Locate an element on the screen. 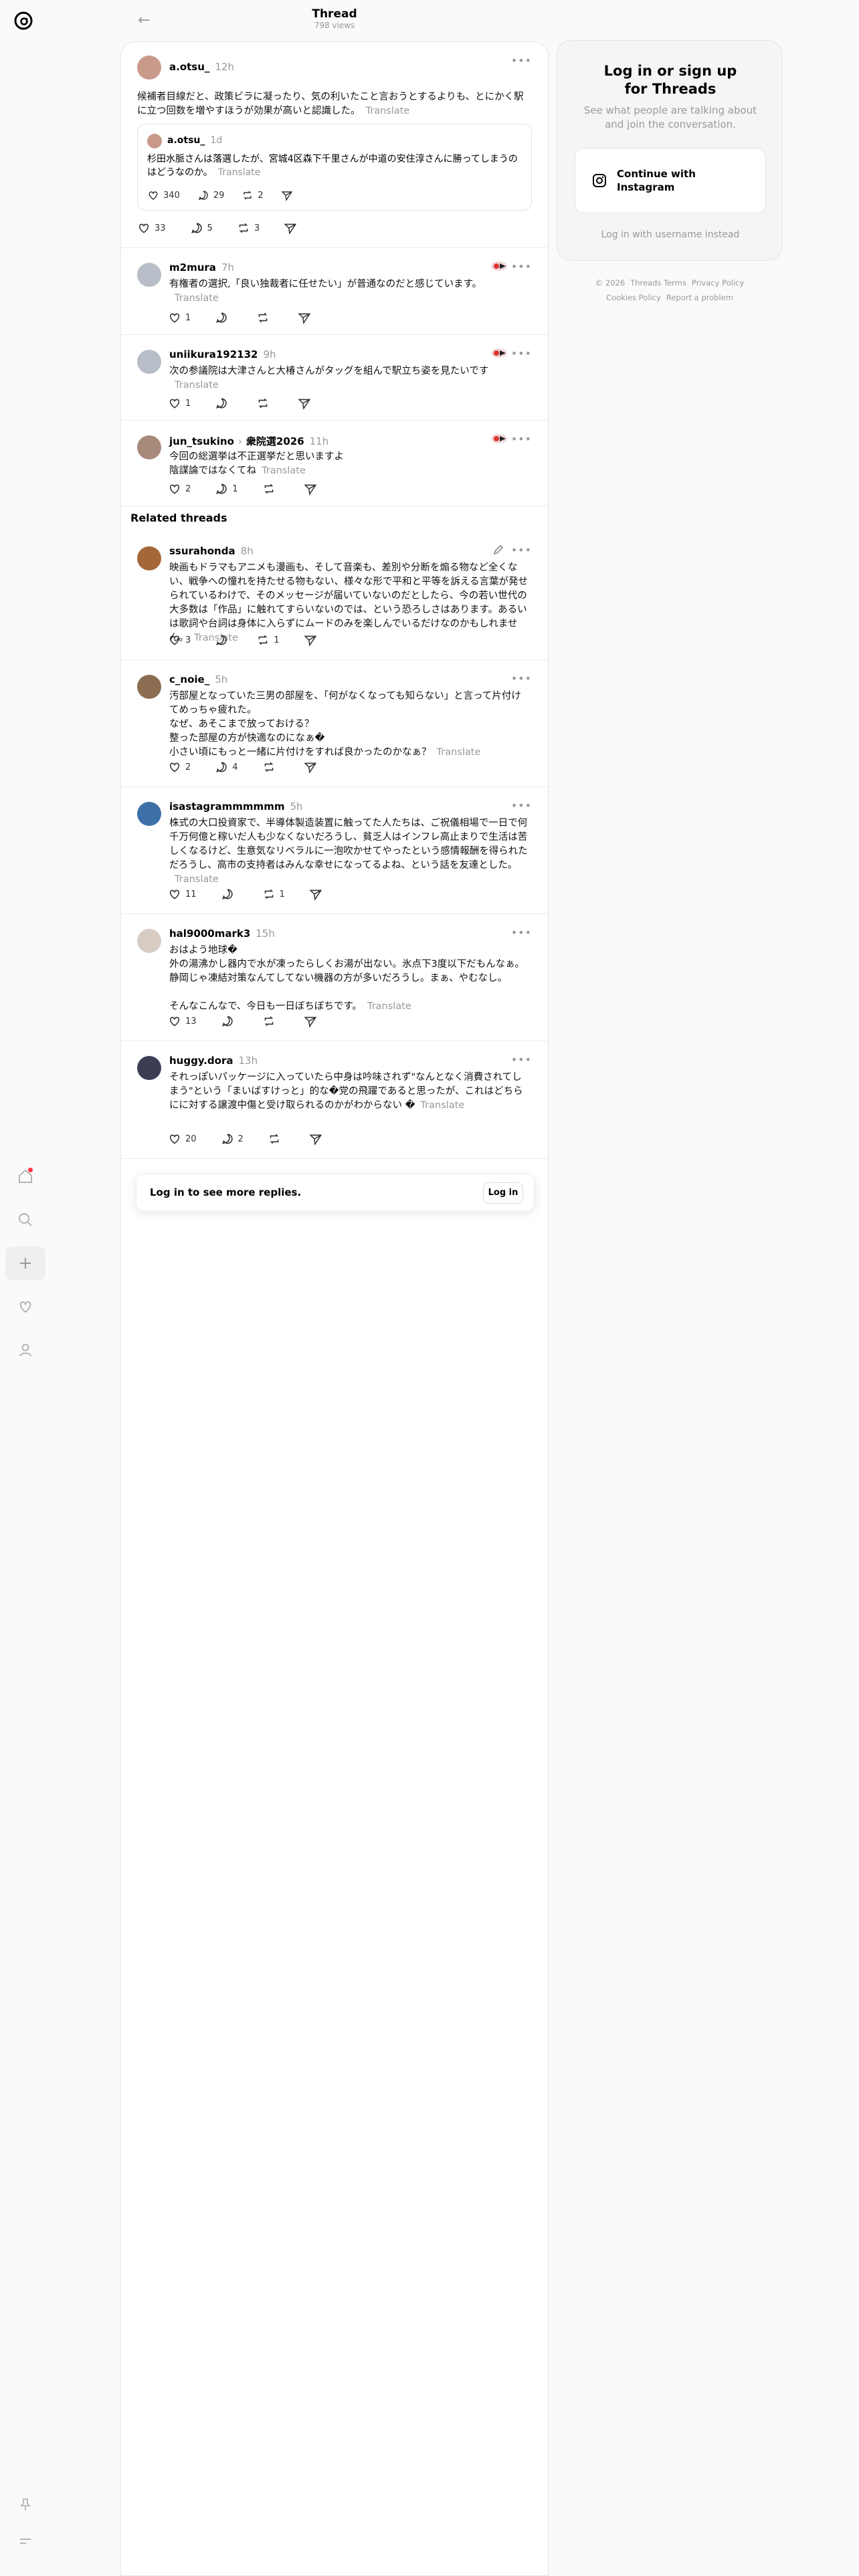 Image resolution: width=859 pixels, height=2576 pixels. username: huggy.dora is located at coordinates (201, 1061).